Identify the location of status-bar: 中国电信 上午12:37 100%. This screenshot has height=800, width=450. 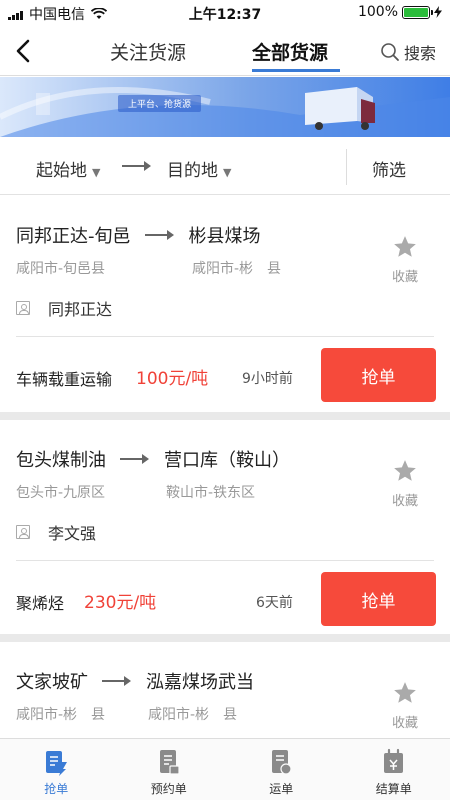
(225, 13).